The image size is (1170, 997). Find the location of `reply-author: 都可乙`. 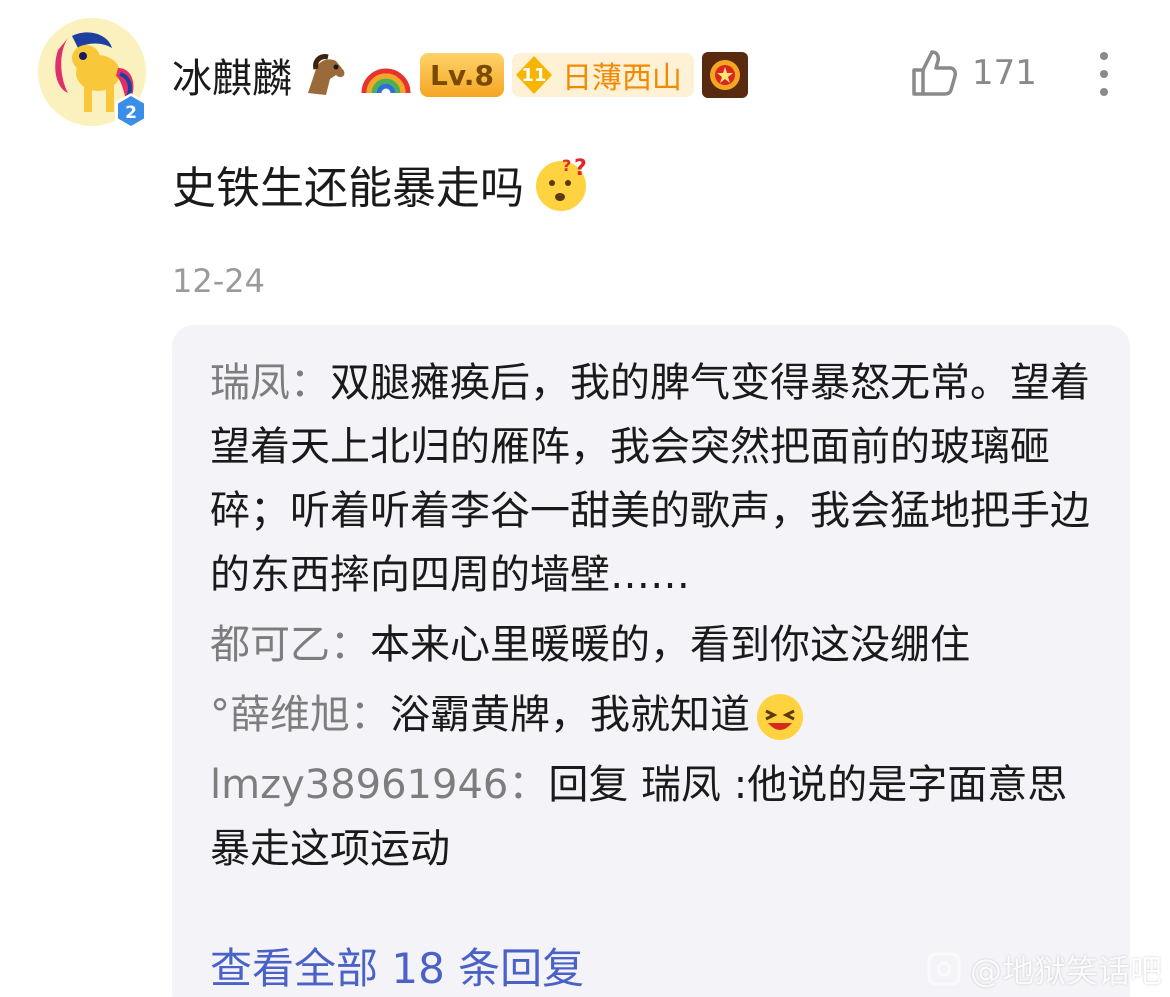

reply-author: 都可乙 is located at coordinates (270, 645).